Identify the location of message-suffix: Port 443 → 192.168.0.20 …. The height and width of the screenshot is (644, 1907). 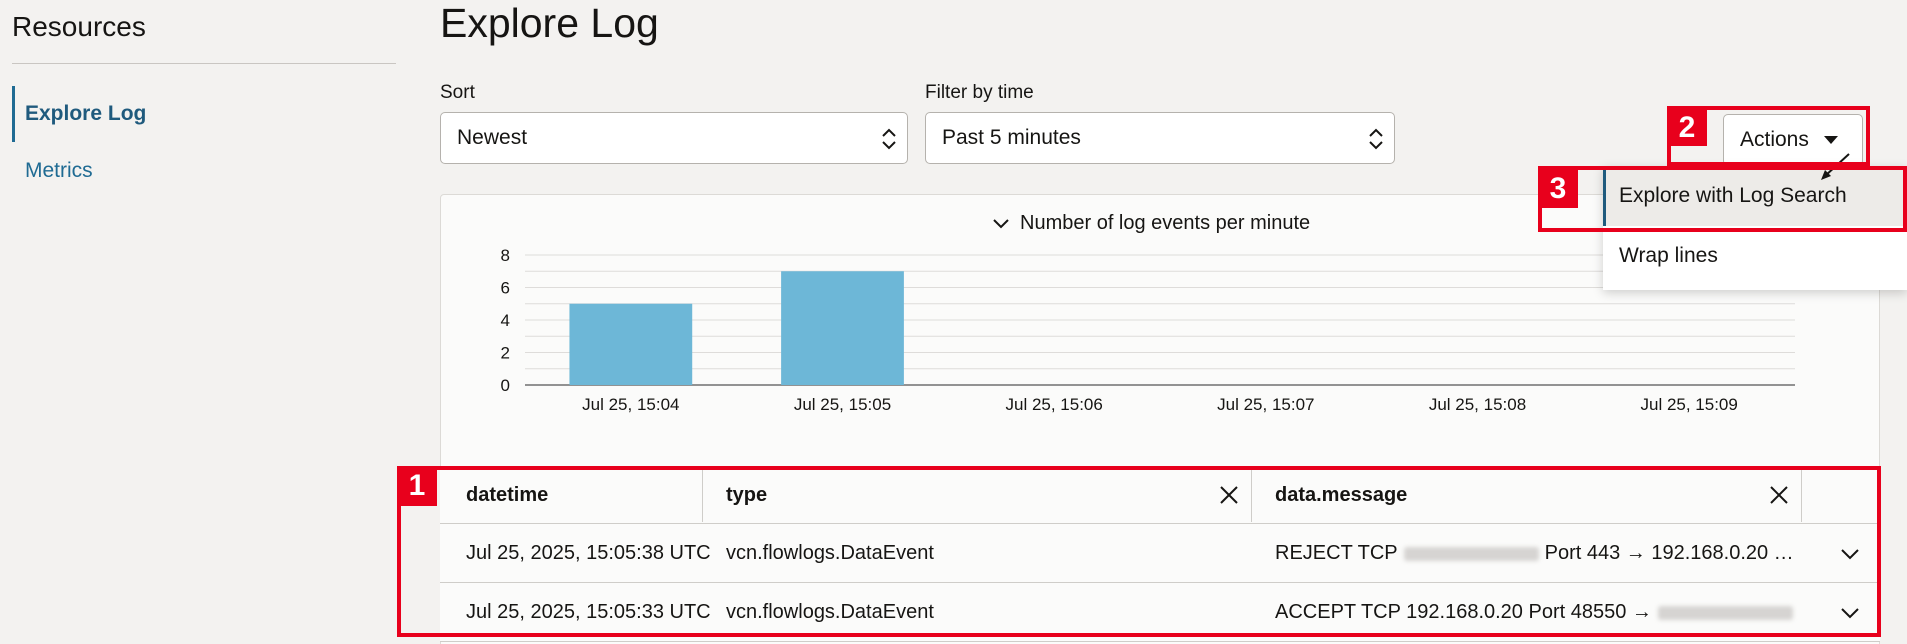
(1669, 553).